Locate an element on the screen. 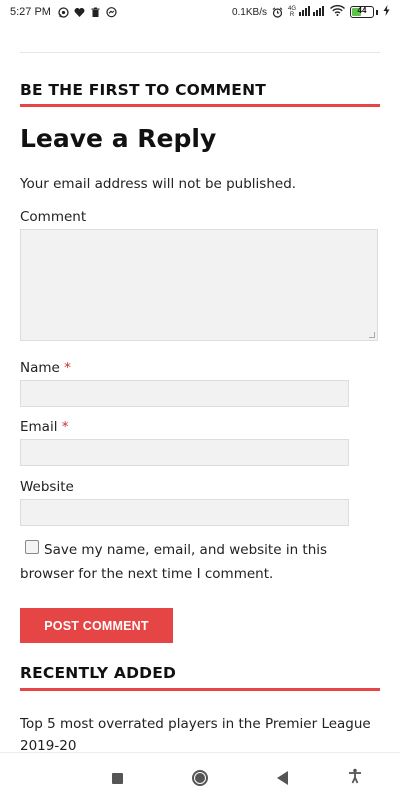 Image resolution: width=400 pixels, height=800 pixels. home-icon is located at coordinates (200, 778).